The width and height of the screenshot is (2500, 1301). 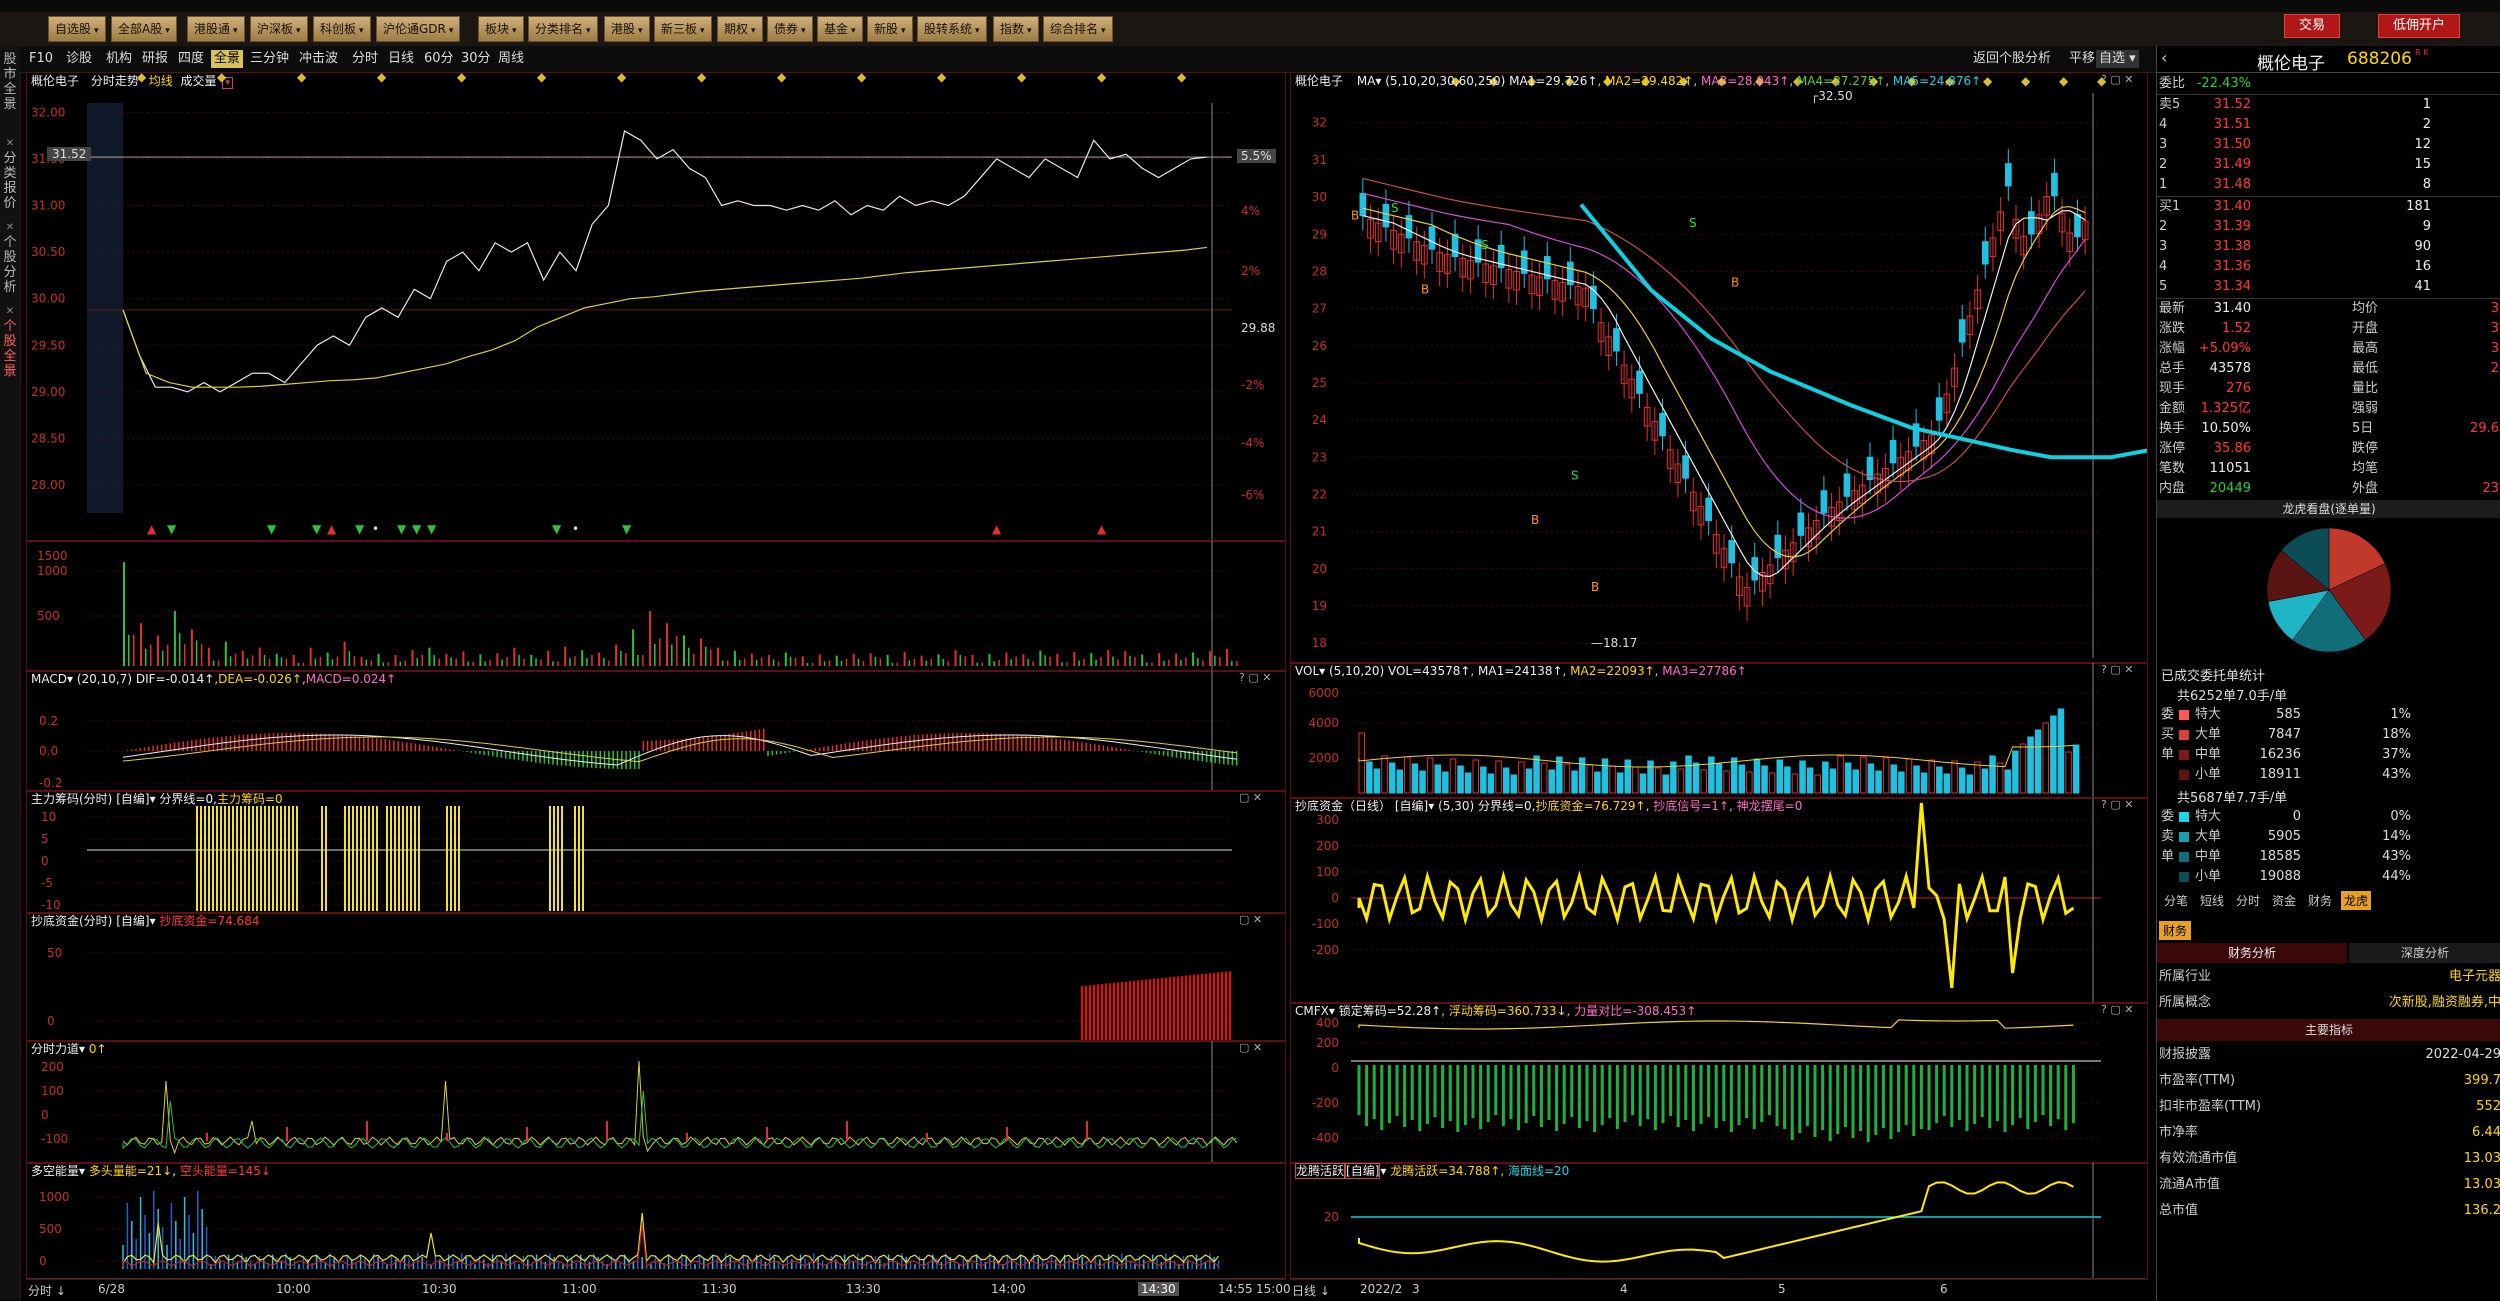 I want to click on toolbar-item-12: 周线, so click(x=511, y=59).